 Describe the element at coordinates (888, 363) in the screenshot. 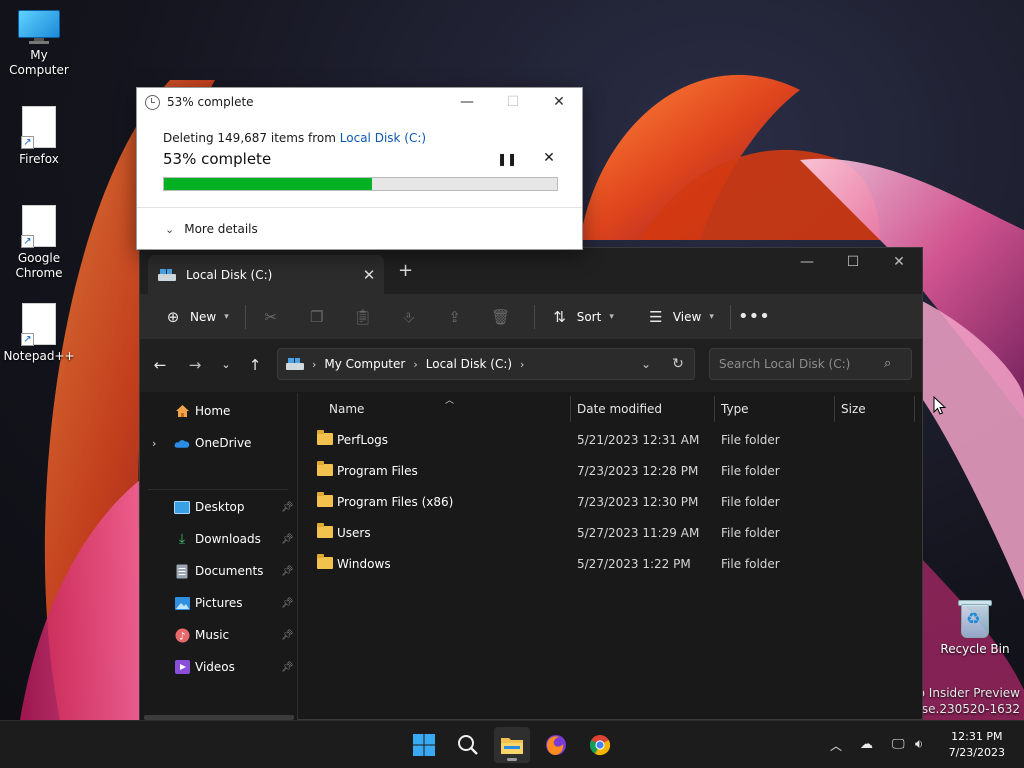

I see `search-icon: ⌕` at that location.